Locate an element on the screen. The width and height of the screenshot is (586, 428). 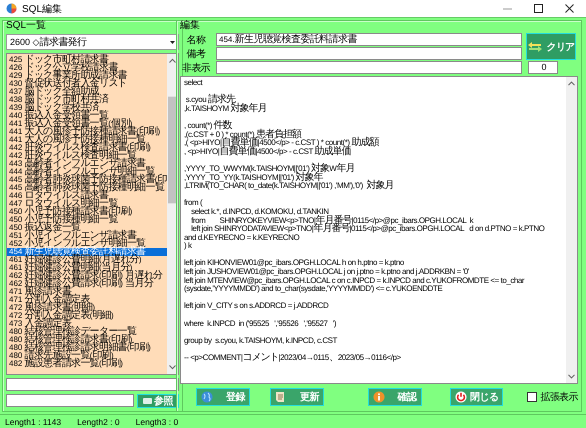
list-item: 472 分割入金調定表(明細) is located at coordinates (87, 316).